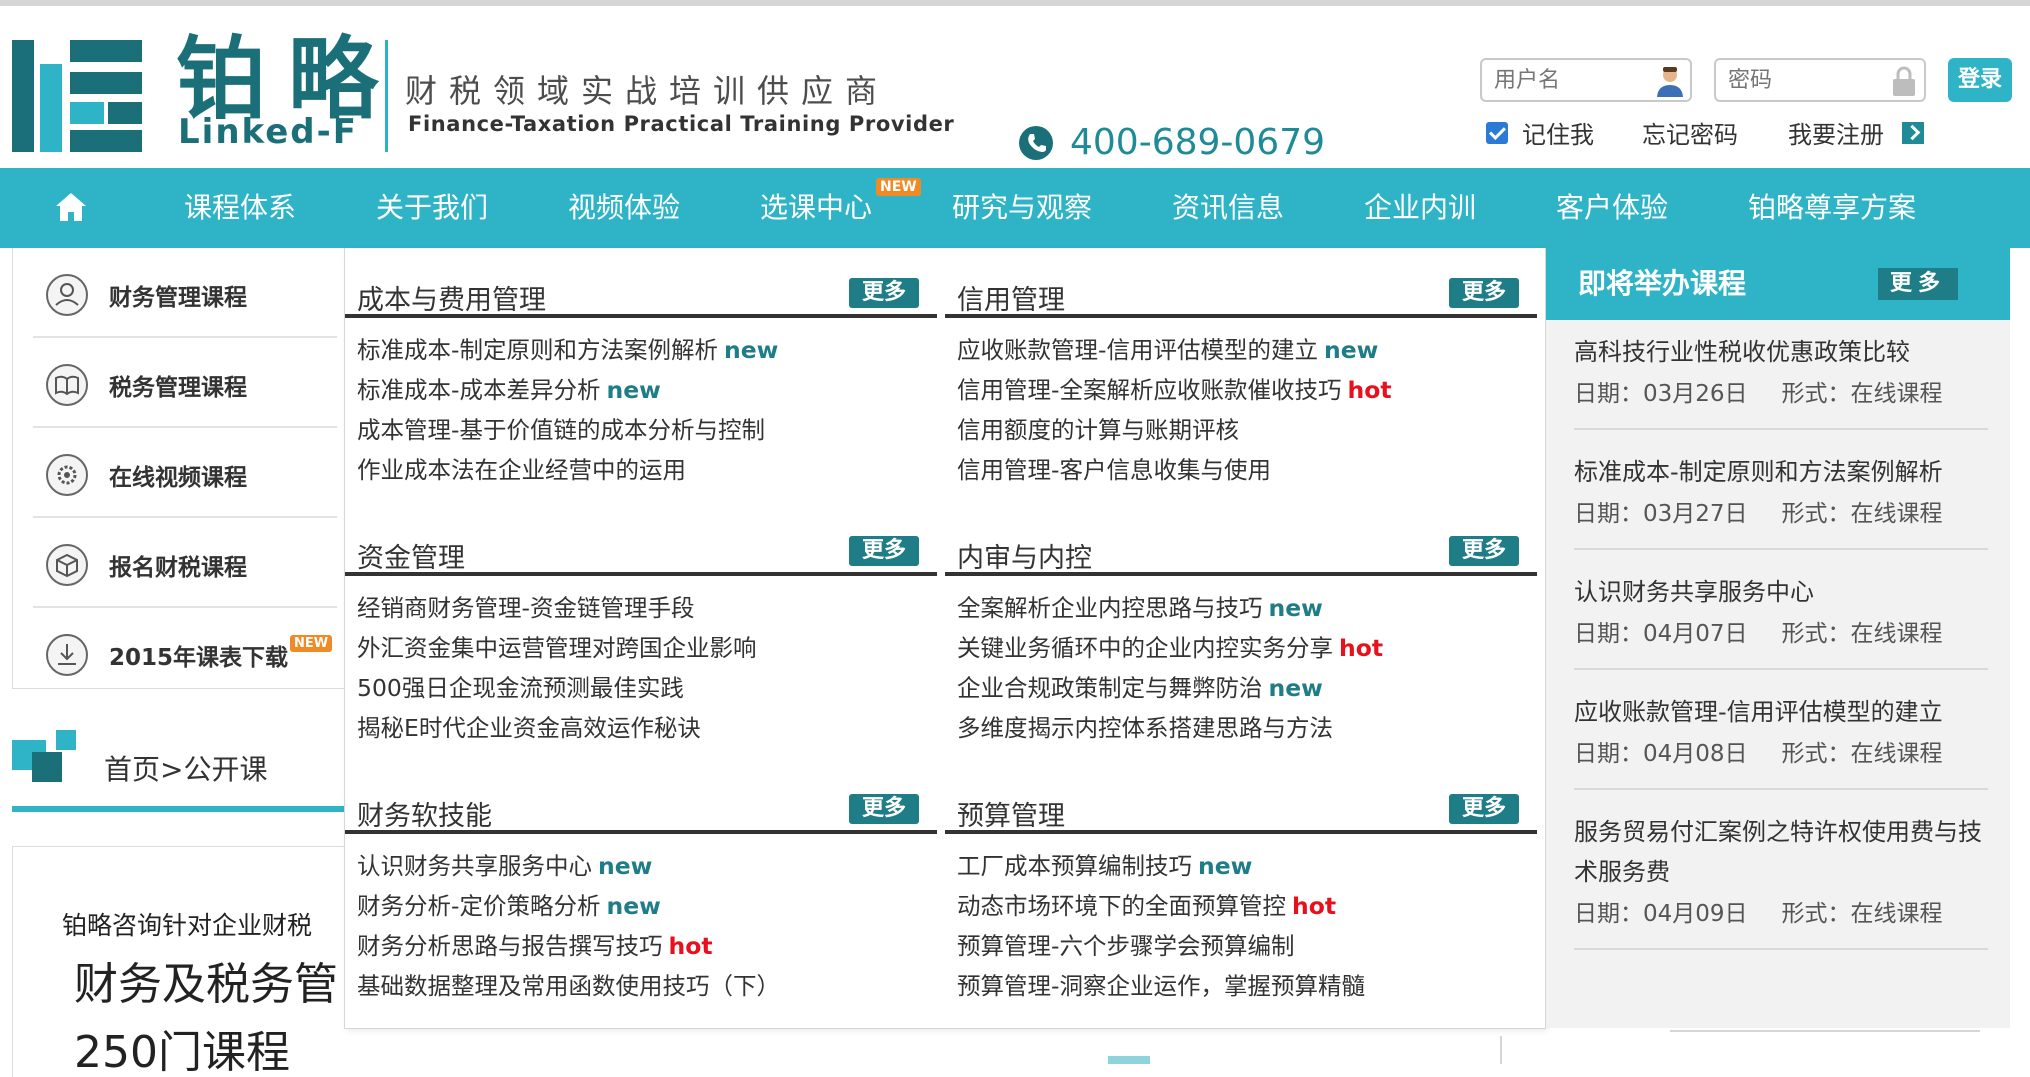  Describe the element at coordinates (1832, 208) in the screenshot. I see `nav-item-premium: 铂略尊享方案` at that location.